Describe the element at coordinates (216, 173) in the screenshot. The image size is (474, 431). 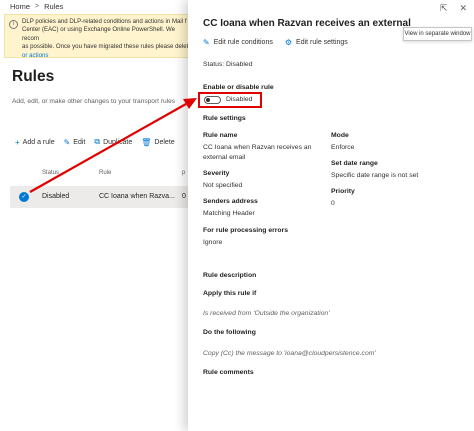
I see `severity-label: Severity` at that location.